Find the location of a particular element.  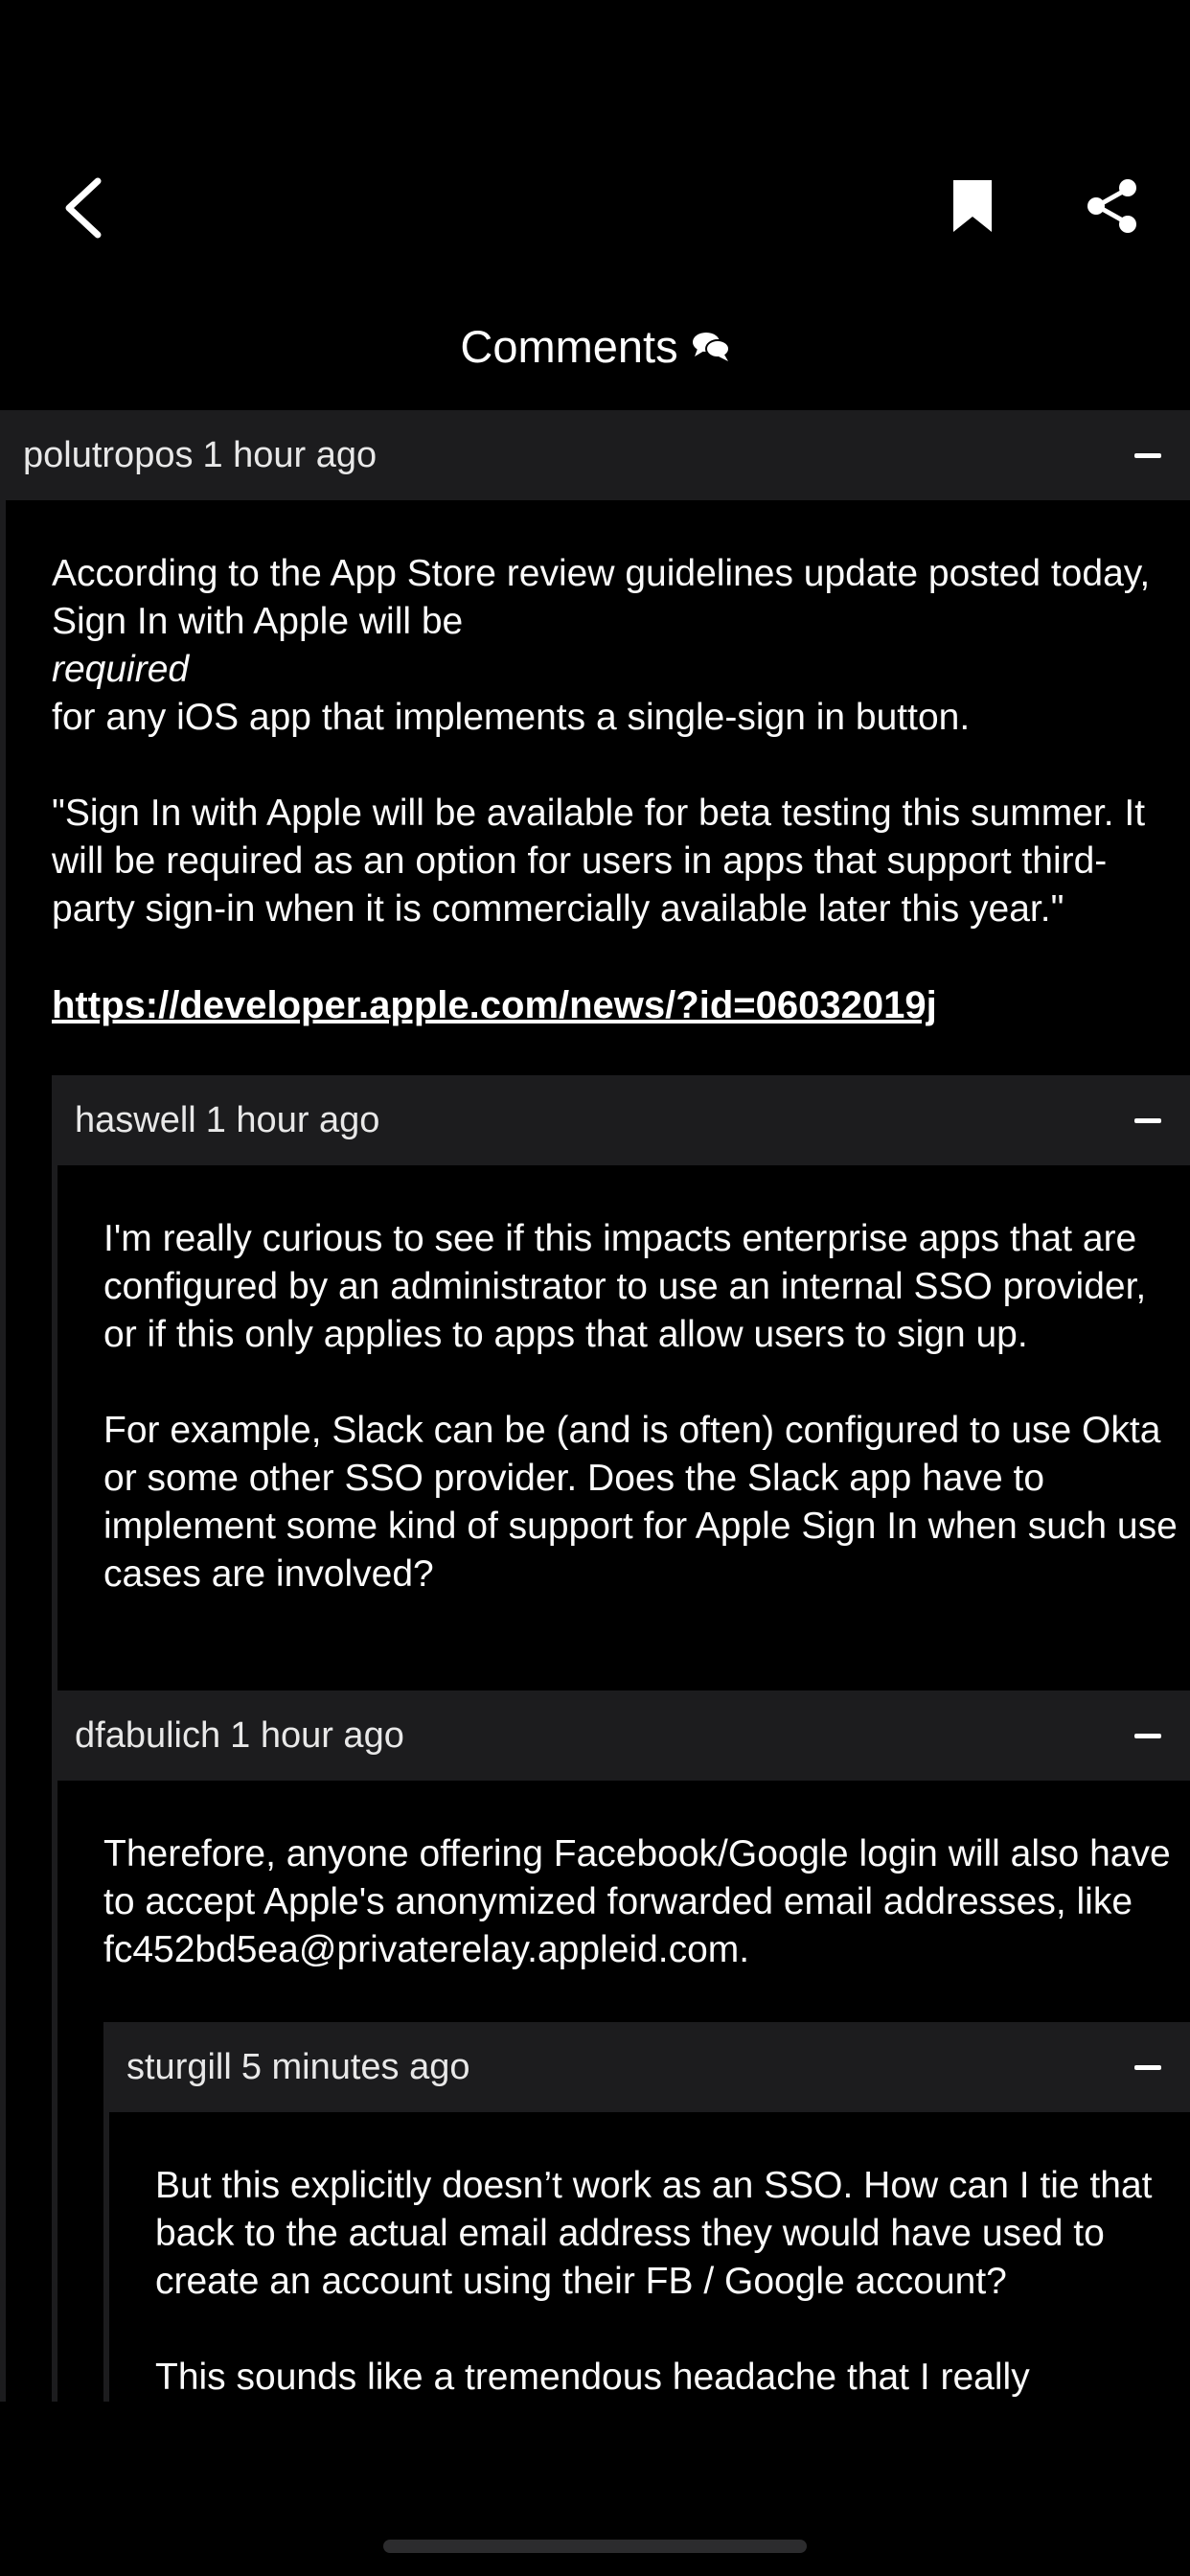

comment-author: sturgill is located at coordinates (179, 2067).